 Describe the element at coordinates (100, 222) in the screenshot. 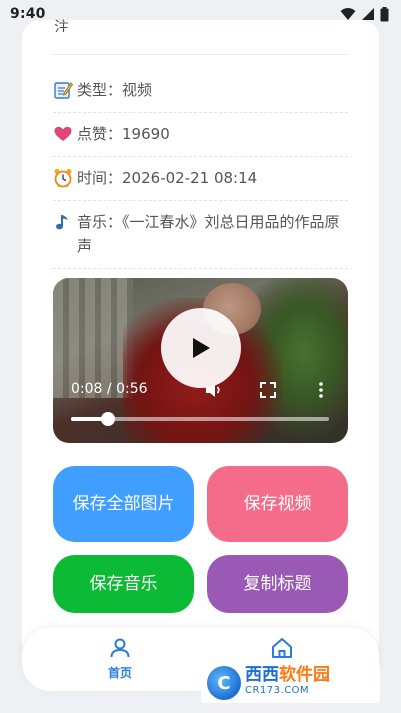

I see `music-label: 音乐：` at that location.